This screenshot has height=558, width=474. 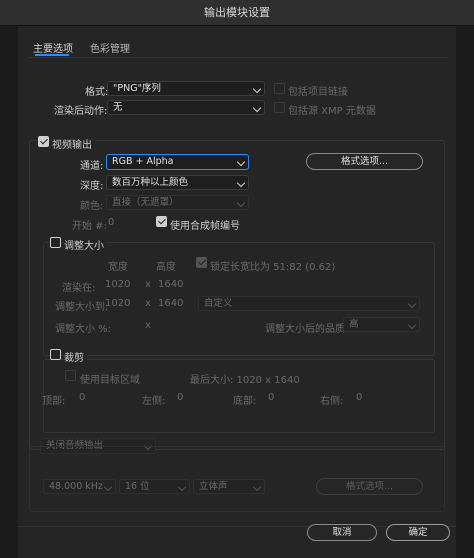 I want to click on post-render-label: 渲染后动作:, so click(x=81, y=111).